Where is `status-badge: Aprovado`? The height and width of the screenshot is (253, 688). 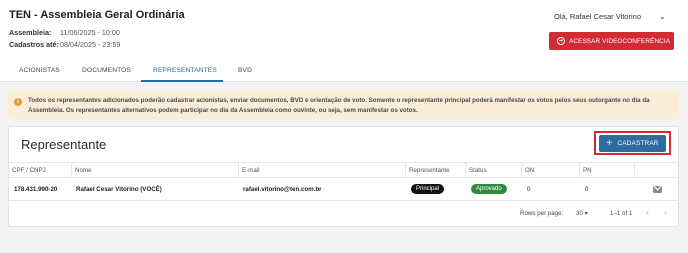
status-badge: Aprovado is located at coordinates (489, 189).